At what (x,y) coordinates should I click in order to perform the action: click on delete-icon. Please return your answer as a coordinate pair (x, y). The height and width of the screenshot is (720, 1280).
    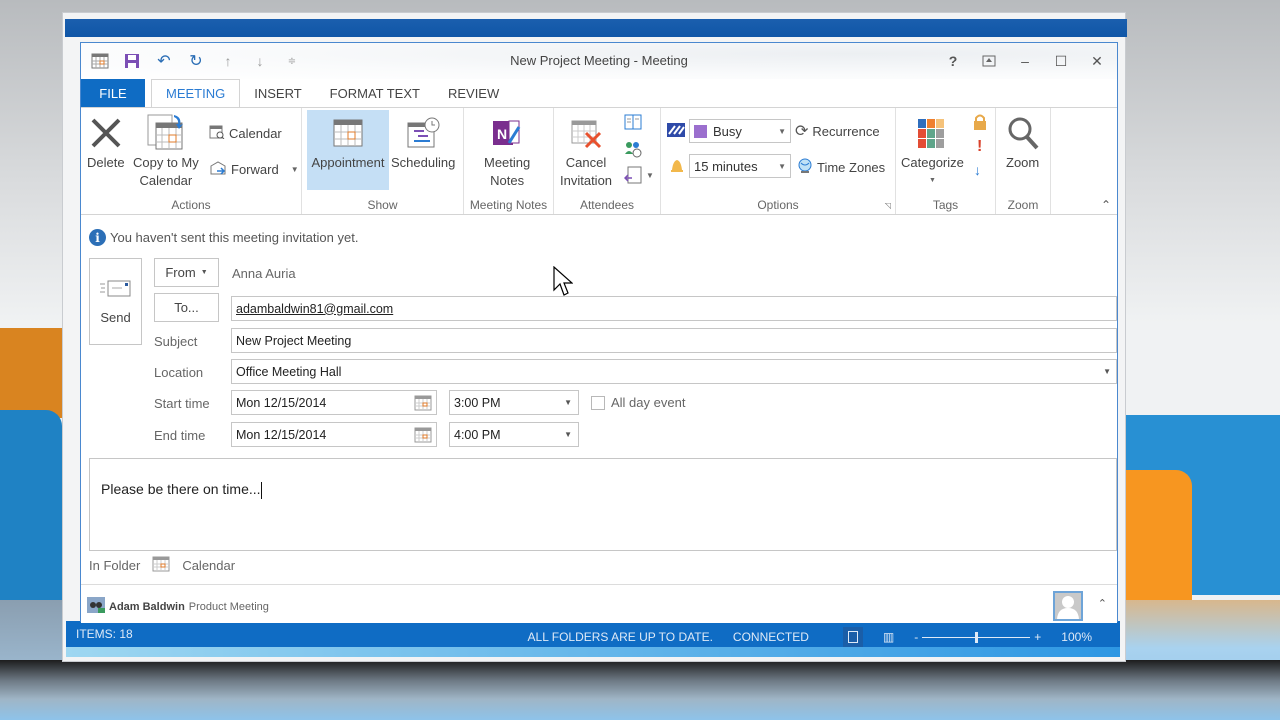
    Looking at the image, I should click on (106, 133).